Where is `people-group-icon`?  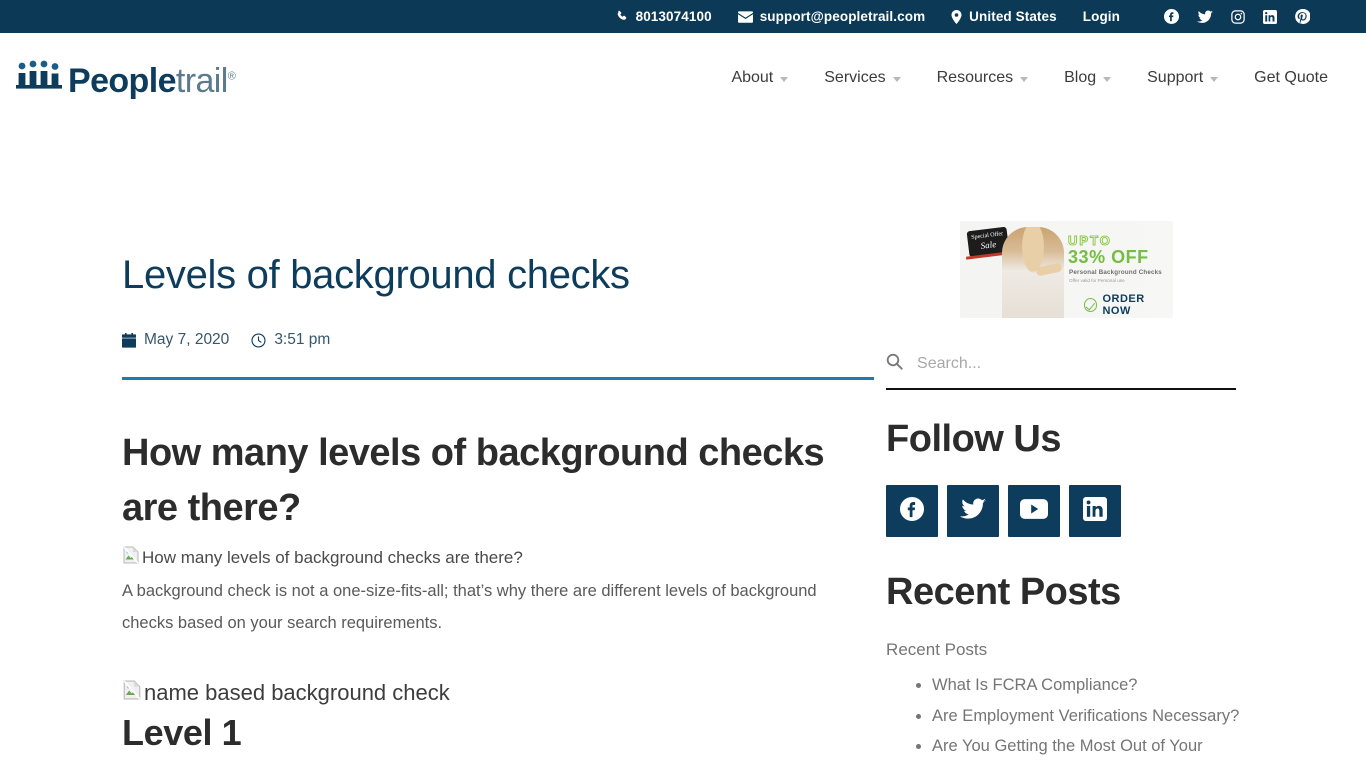
people-group-icon is located at coordinates (40, 78).